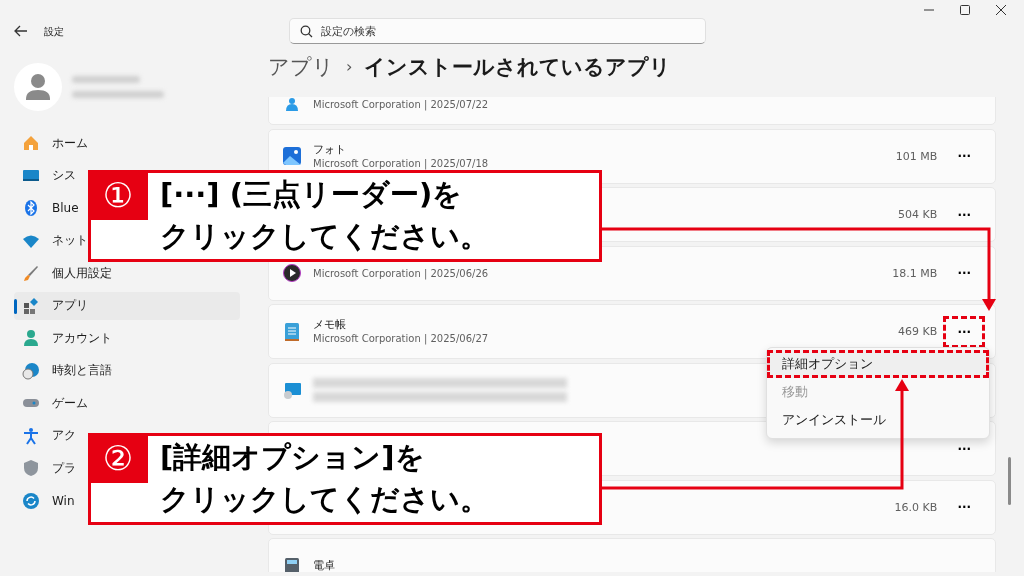 Image resolution: width=1024 pixels, height=576 pixels. Describe the element at coordinates (401, 273) in the screenshot. I see `app-details: Microsoft Corporation | 2025/06/26` at that location.